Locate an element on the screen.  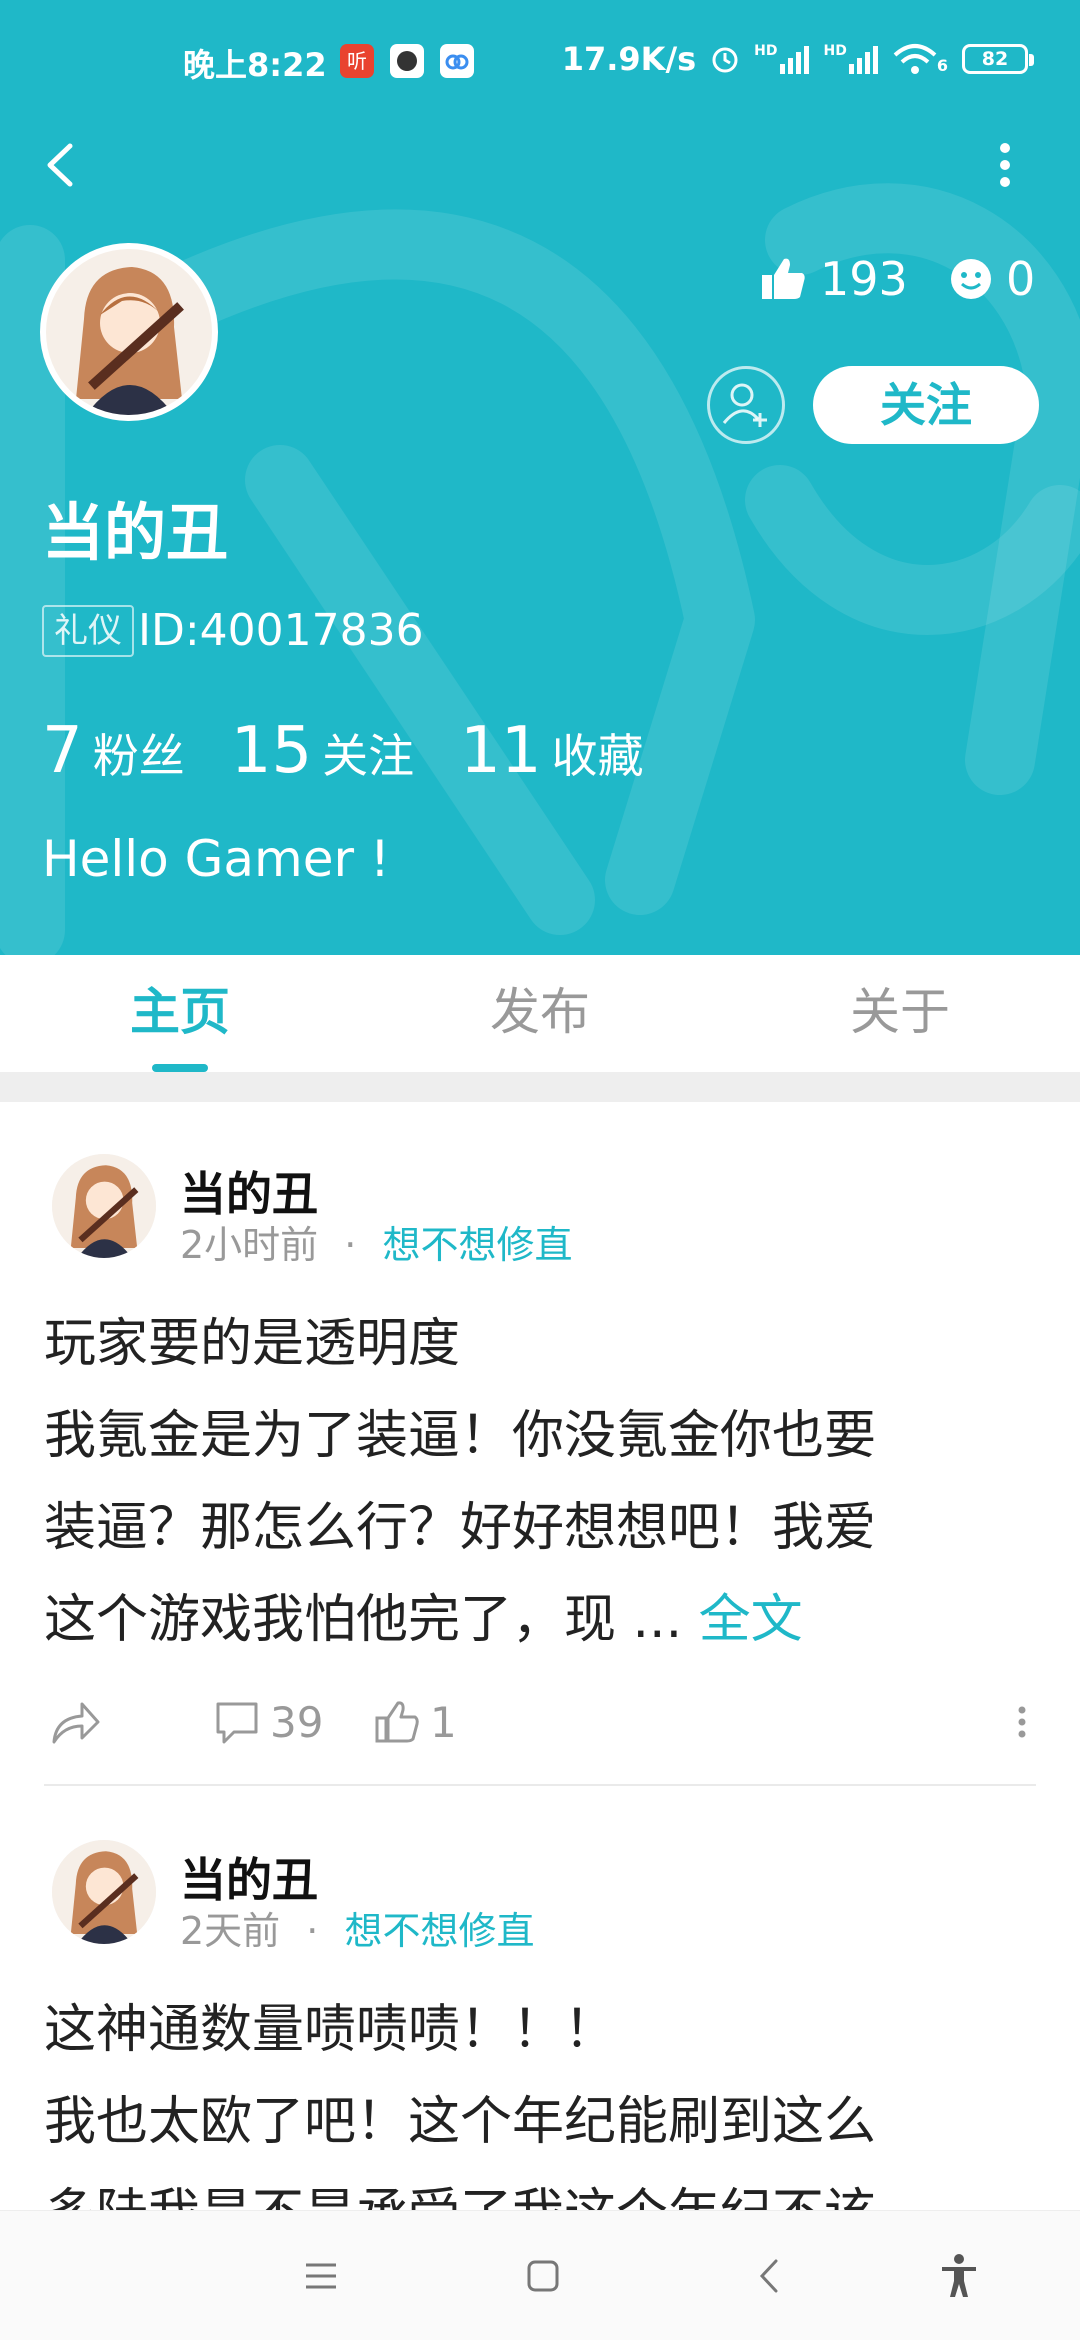
comment-count: 39 is located at coordinates (297, 1722).